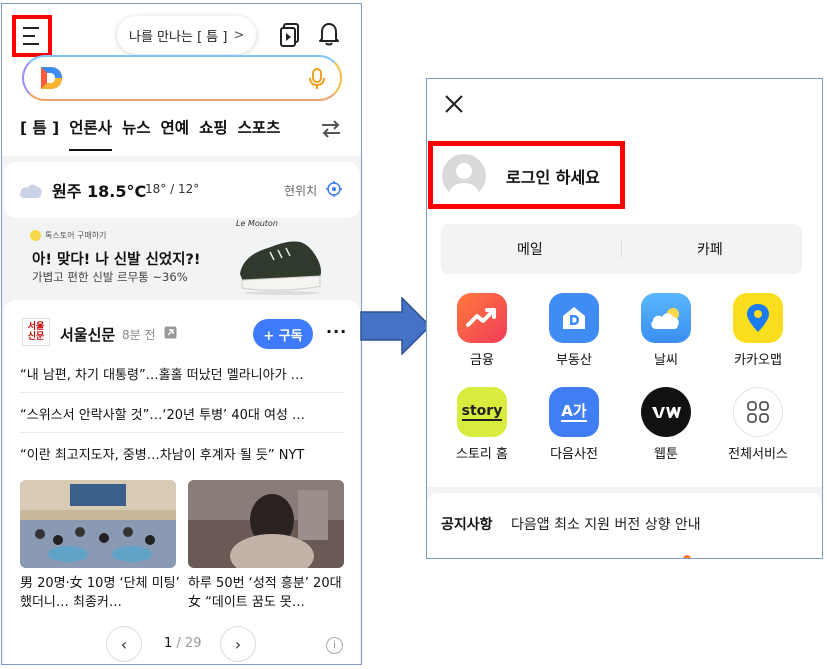 The height and width of the screenshot is (669, 827). What do you see at coordinates (574, 454) in the screenshot?
I see `app-label: 다음사전` at bounding box center [574, 454].